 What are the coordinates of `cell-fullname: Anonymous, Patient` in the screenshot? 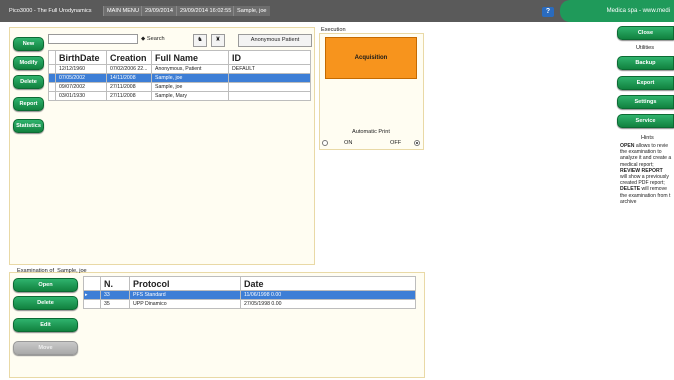 It's located at (190, 69).